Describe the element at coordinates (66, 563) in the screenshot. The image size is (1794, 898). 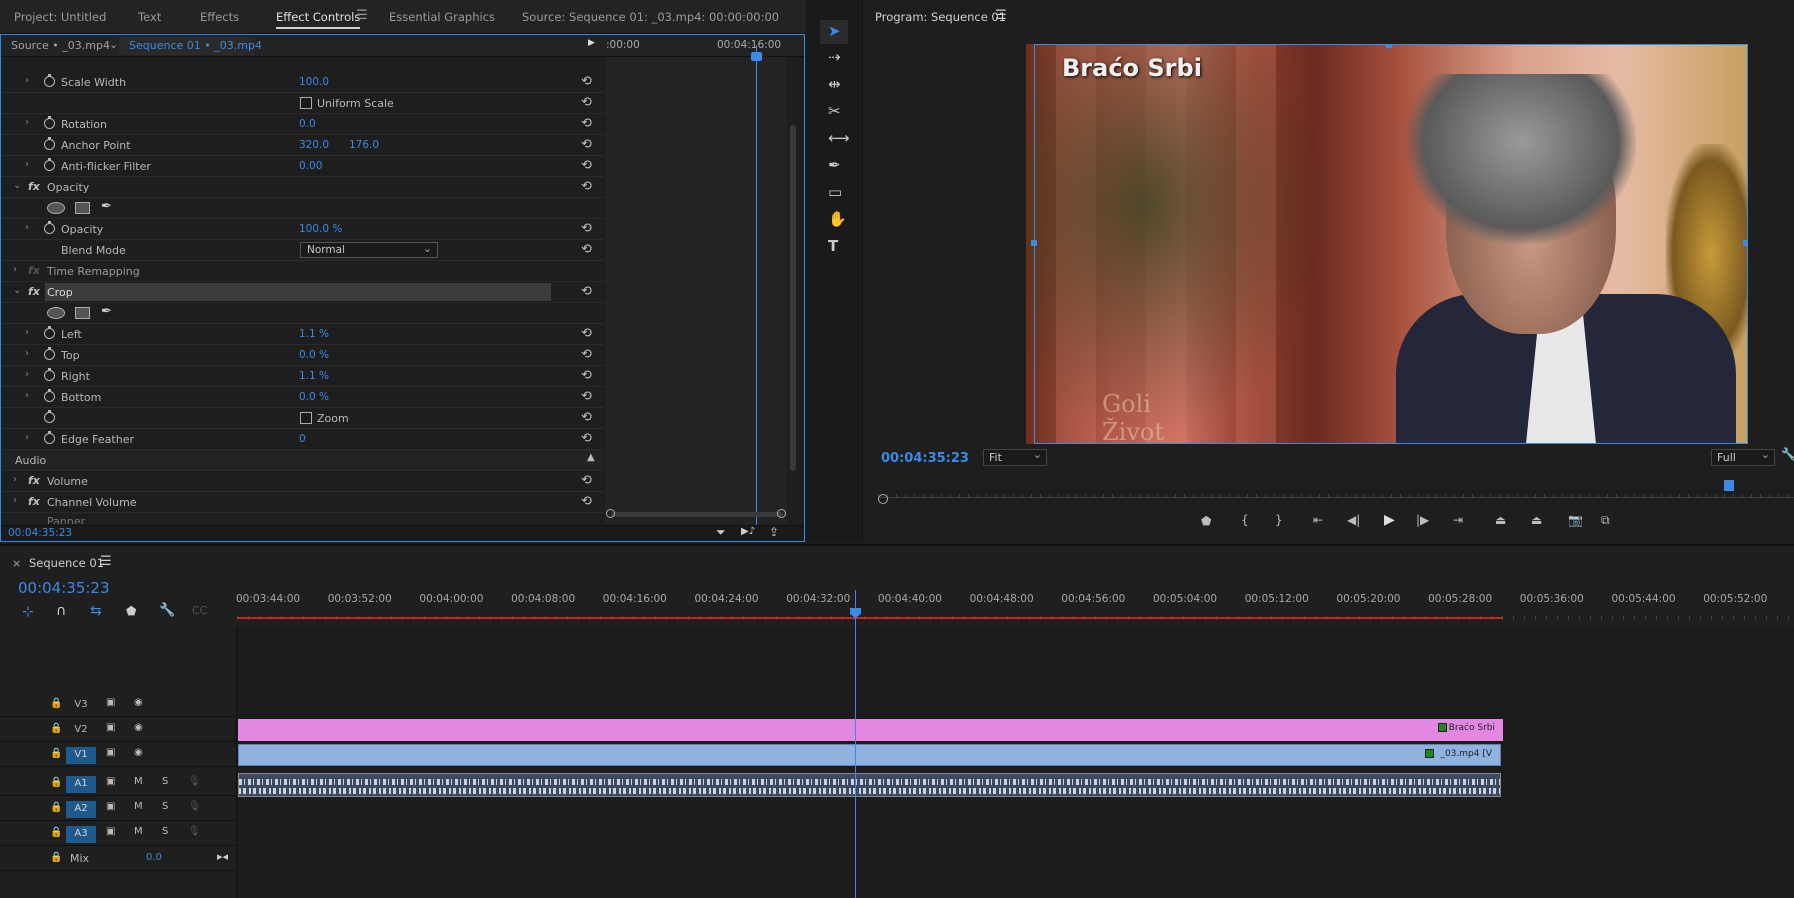
I see `timeline-title: Sequence 01` at that location.